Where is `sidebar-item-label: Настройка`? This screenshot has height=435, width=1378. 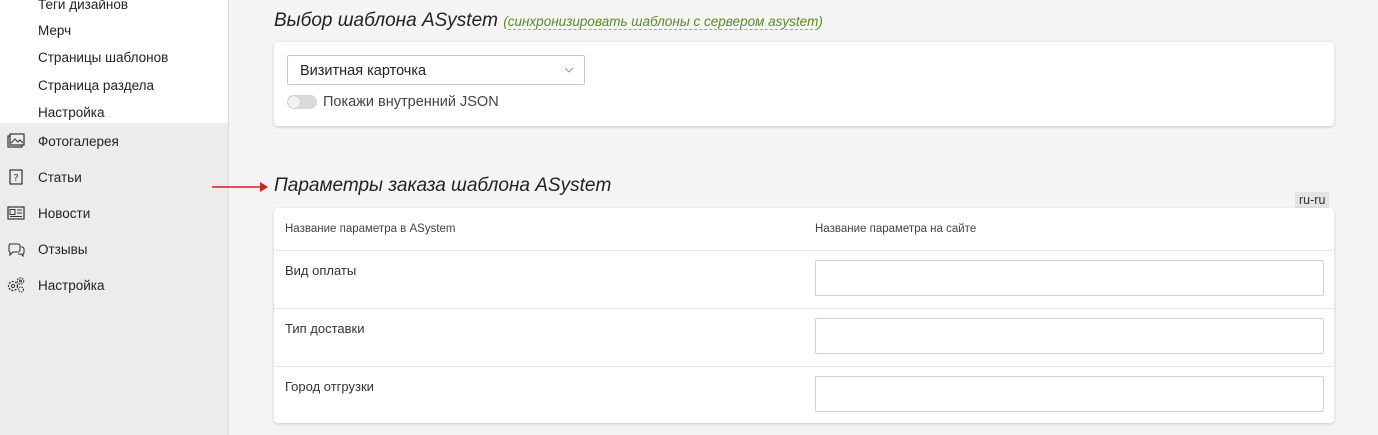
sidebar-item-label: Настройка is located at coordinates (71, 285).